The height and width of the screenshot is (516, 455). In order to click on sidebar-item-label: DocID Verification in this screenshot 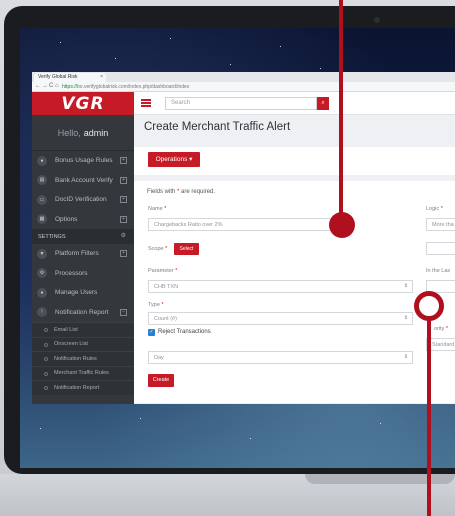, I will do `click(81, 200)`.